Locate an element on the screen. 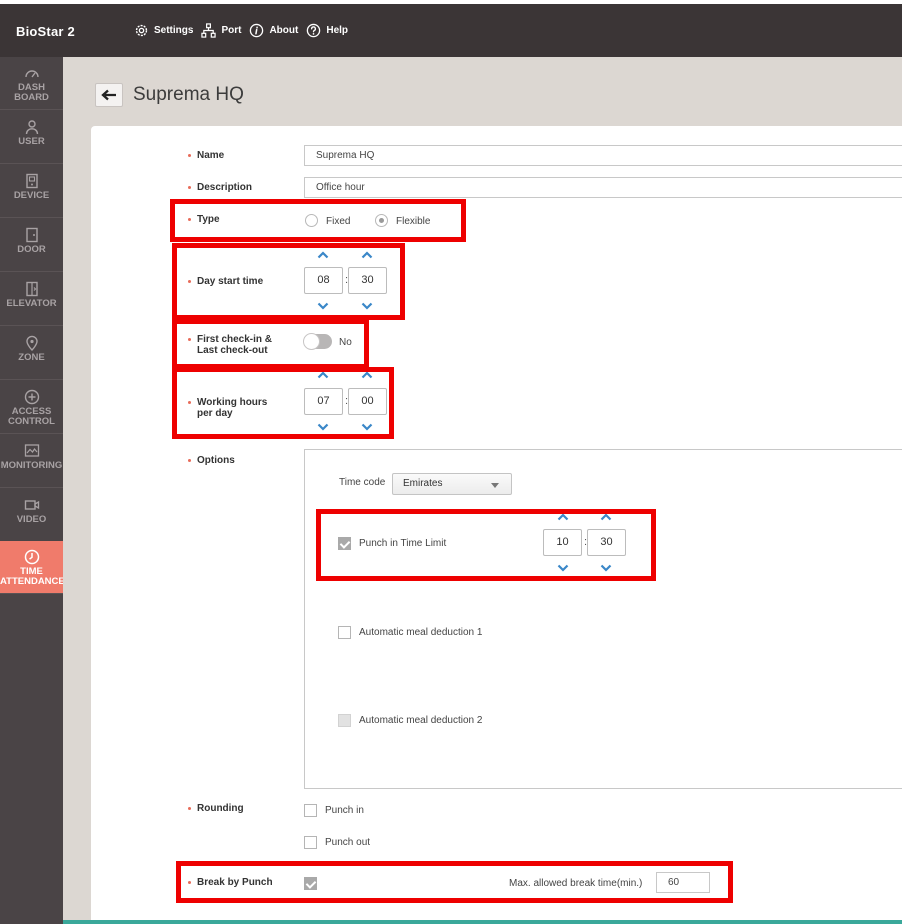 The width and height of the screenshot is (902, 924). sidebar-item-time-attendance: TIME ATTENDANCE is located at coordinates (32, 567).